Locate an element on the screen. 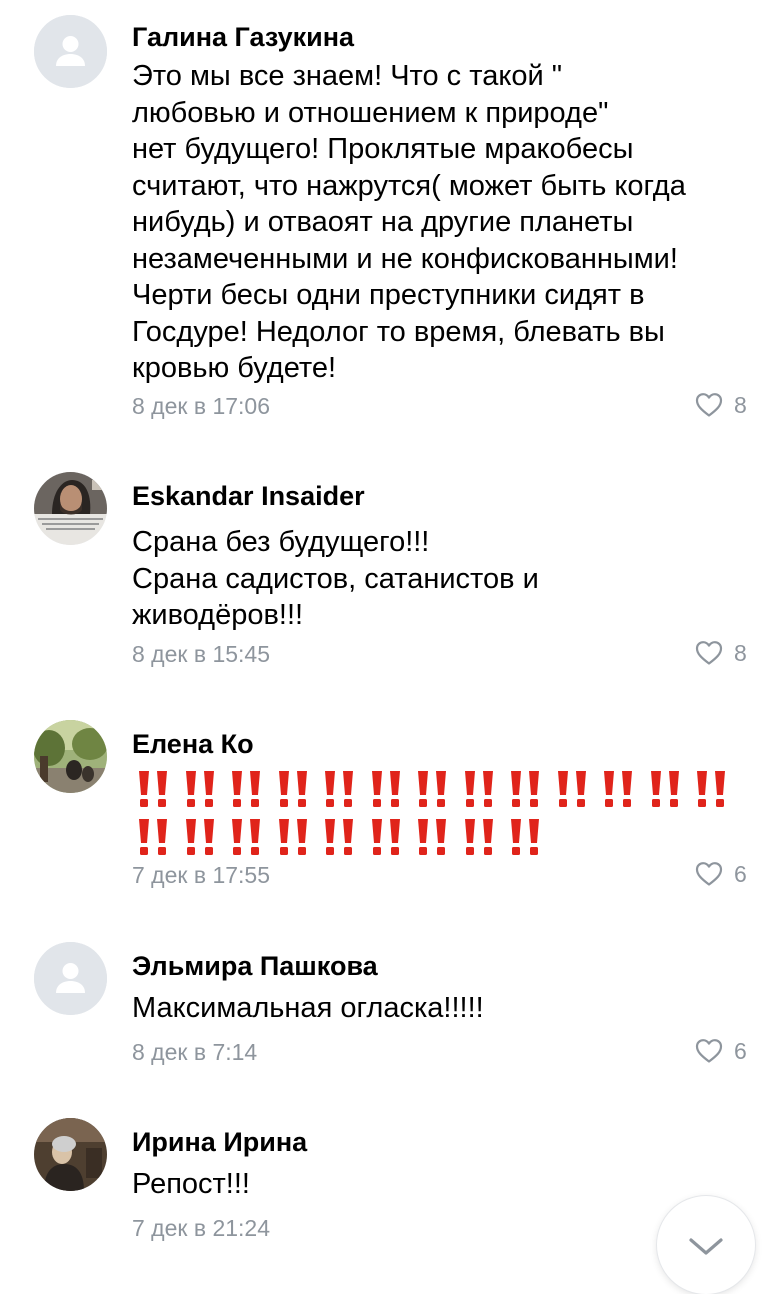 This screenshot has height=1294, width=780. comment-text-line: Срана садистов, сатанистов и is located at coordinates (335, 578).